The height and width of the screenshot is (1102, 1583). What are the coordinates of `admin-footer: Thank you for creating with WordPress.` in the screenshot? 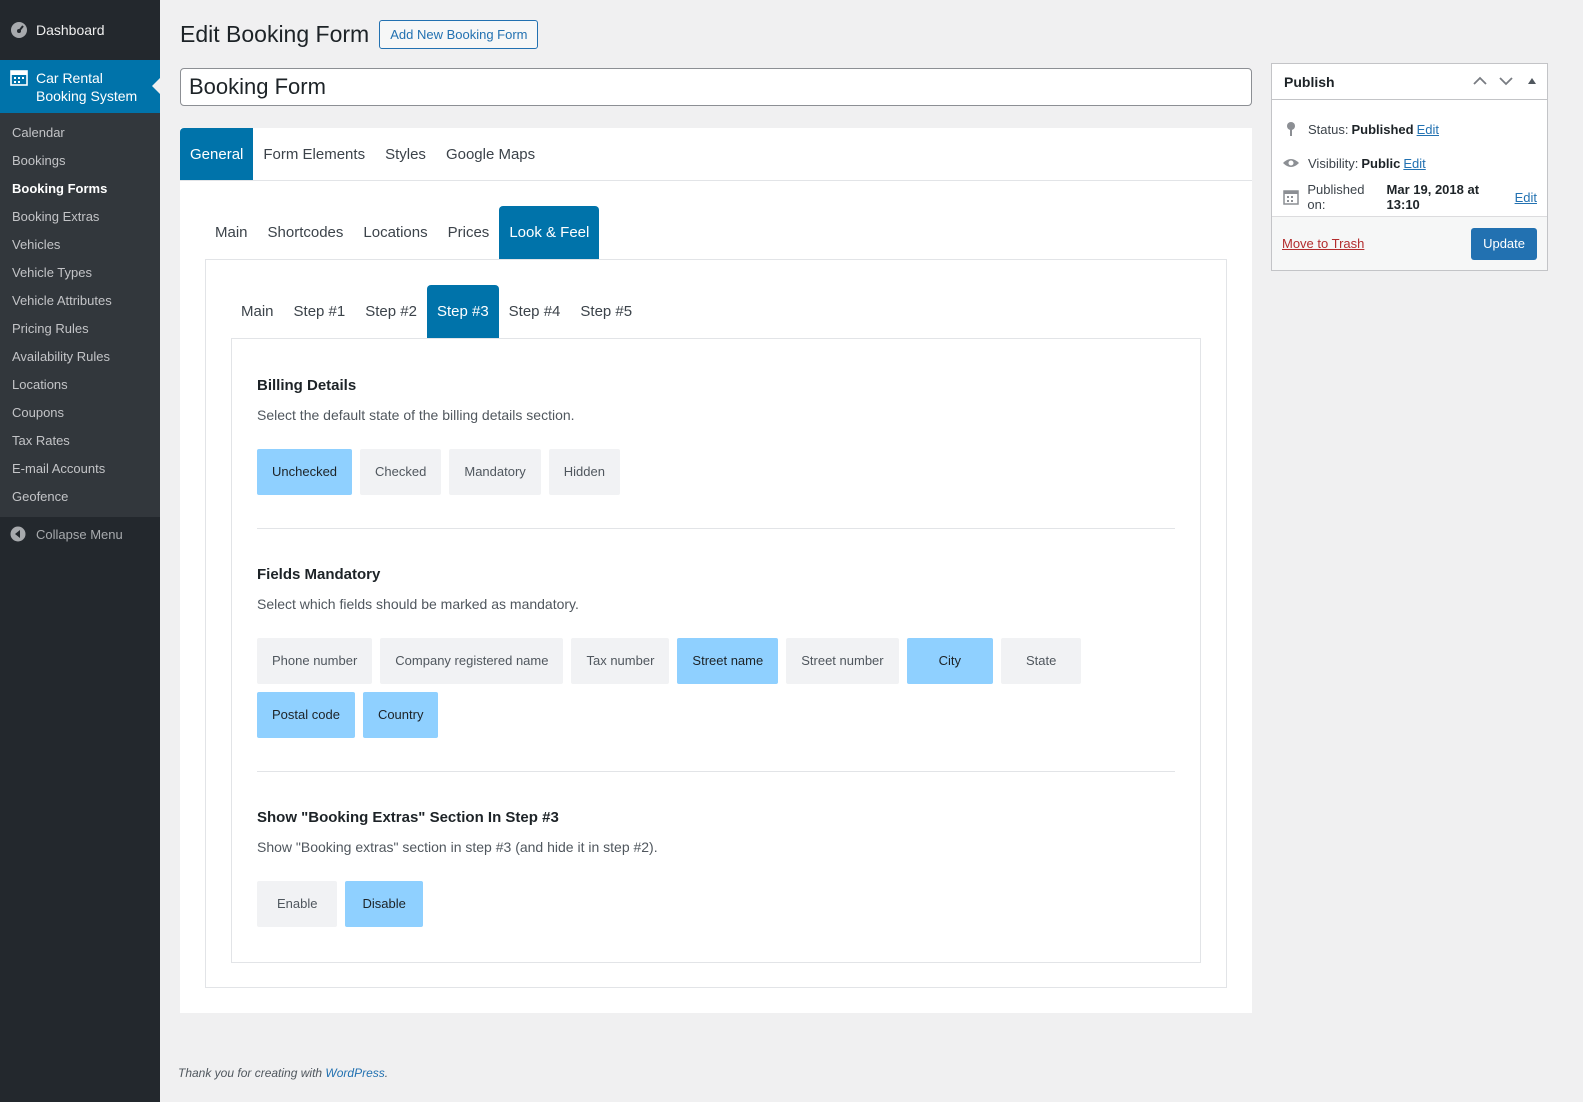 It's located at (283, 1073).